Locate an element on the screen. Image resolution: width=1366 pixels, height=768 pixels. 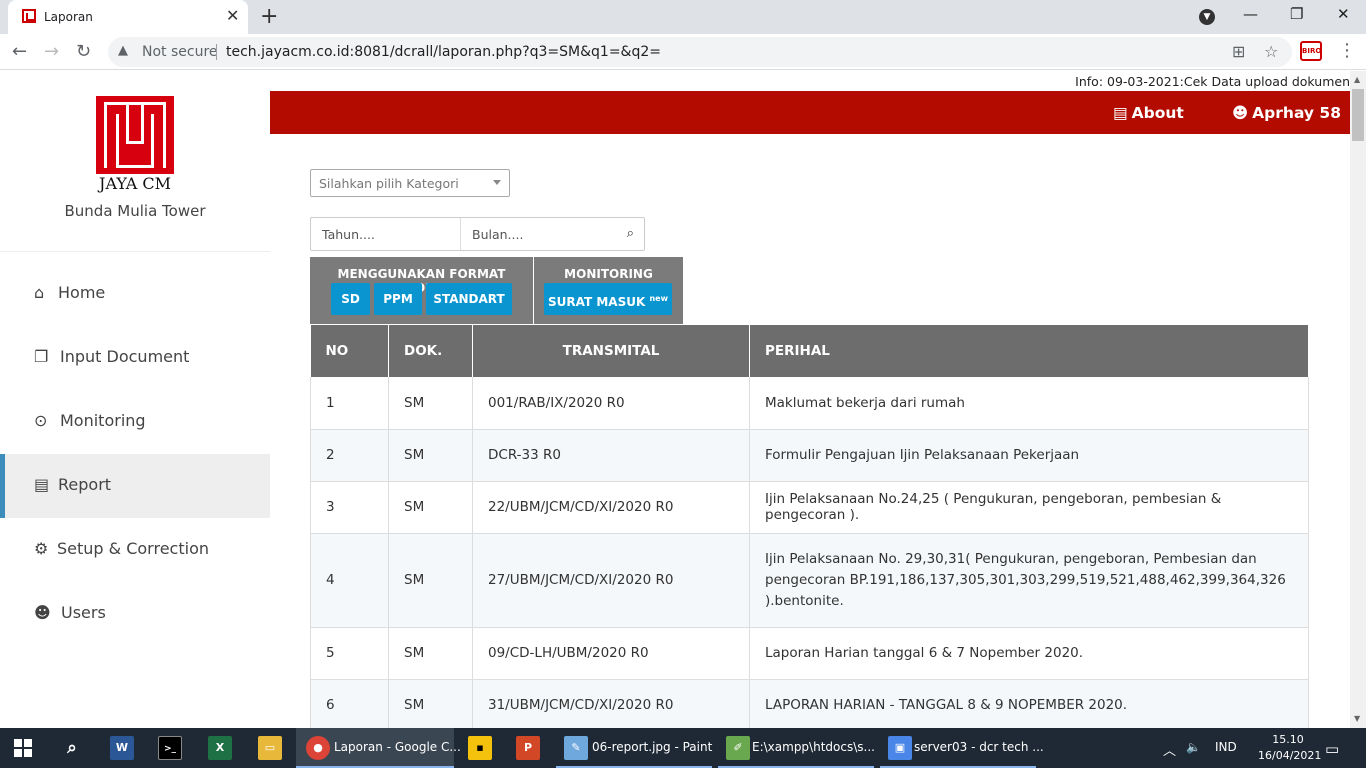
sidebar-item-label: Report is located at coordinates (85, 484).